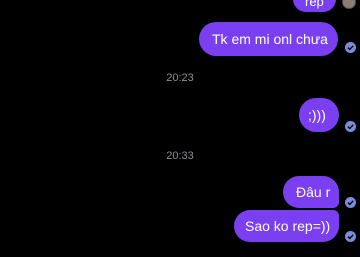 This screenshot has width=360, height=257. I want to click on seen-avatar, so click(349, 4).